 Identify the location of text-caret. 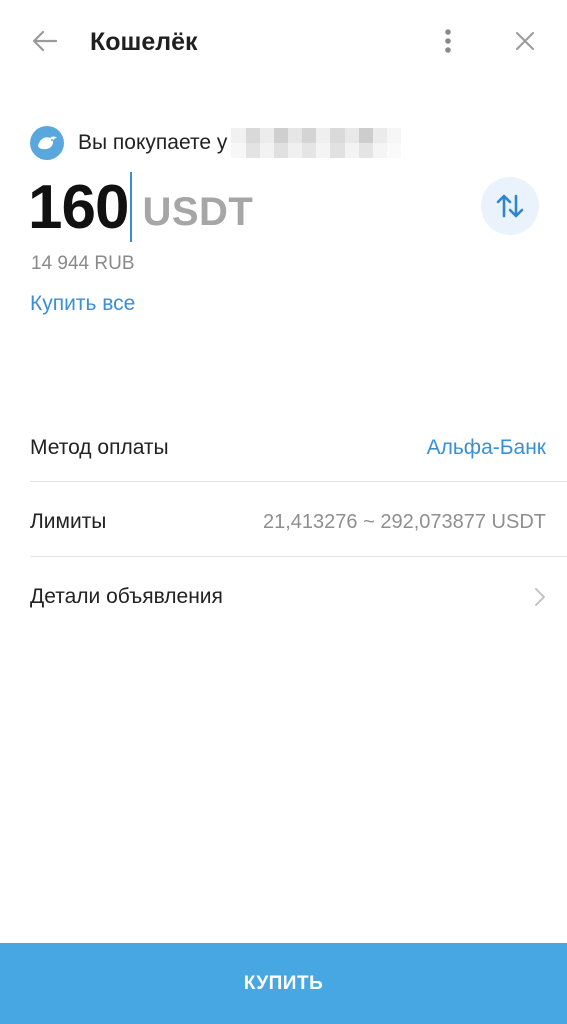
(131, 207).